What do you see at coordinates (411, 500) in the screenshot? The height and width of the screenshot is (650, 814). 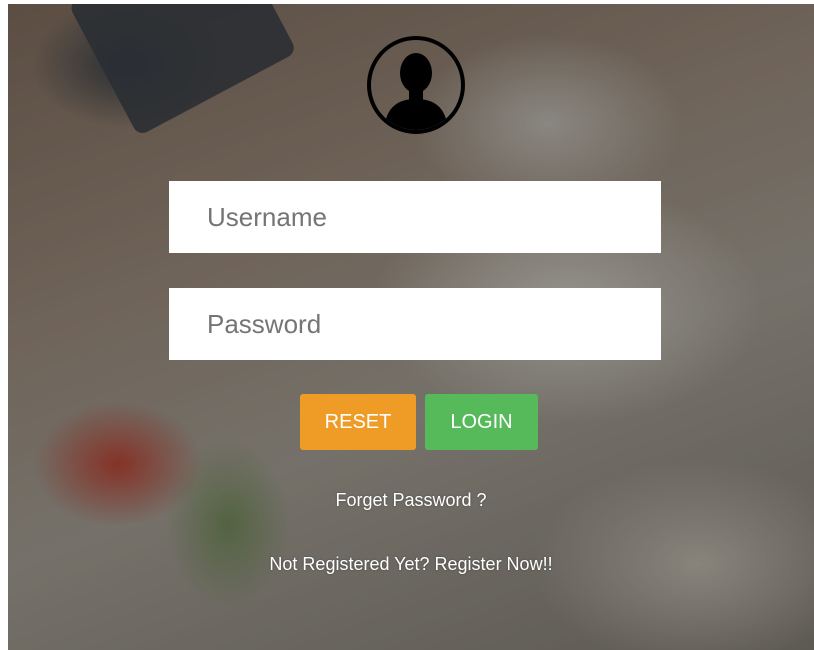 I see `forgot-password-link: Forget Password ?` at bounding box center [411, 500].